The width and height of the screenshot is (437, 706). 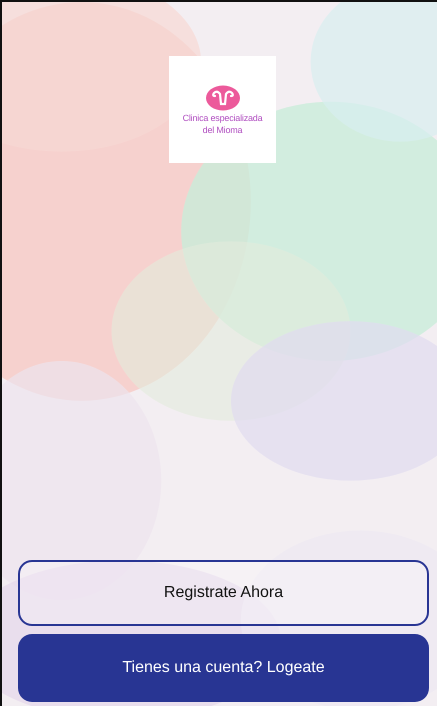 What do you see at coordinates (222, 117) in the screenshot?
I see `logo-text: Clinica especializada` at bounding box center [222, 117].